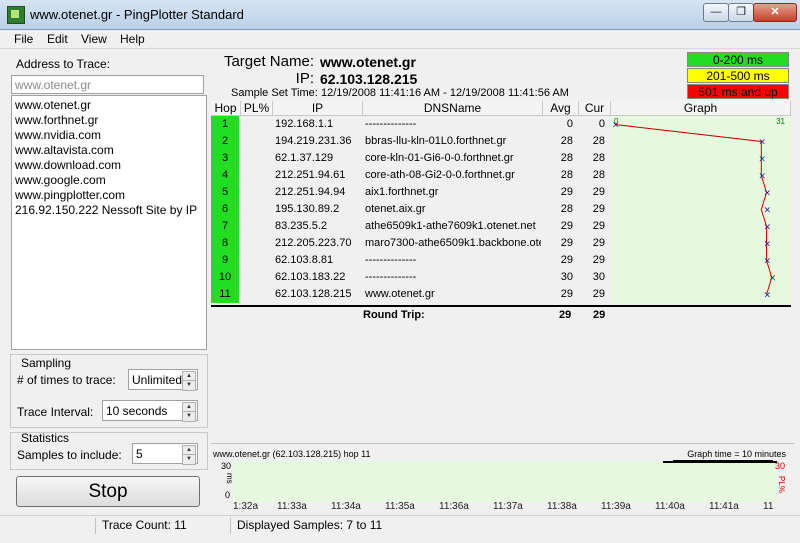 This screenshot has width=800, height=543. What do you see at coordinates (768, 506) in the screenshot?
I see `time-axis-label: 11` at bounding box center [768, 506].